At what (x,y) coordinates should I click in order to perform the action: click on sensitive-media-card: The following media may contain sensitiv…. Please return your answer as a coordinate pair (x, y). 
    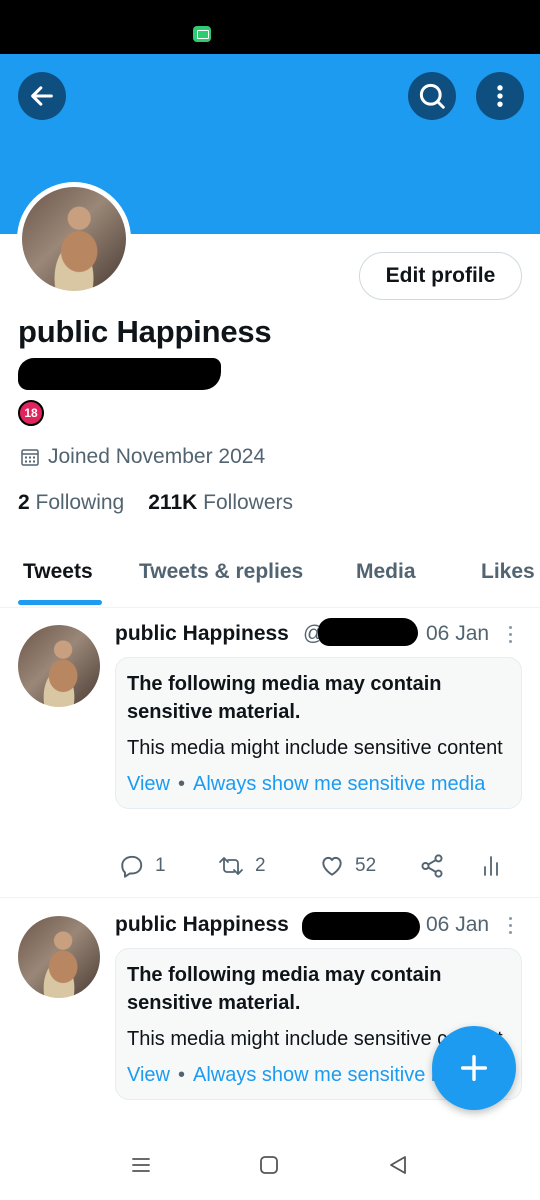
    Looking at the image, I should click on (318, 733).